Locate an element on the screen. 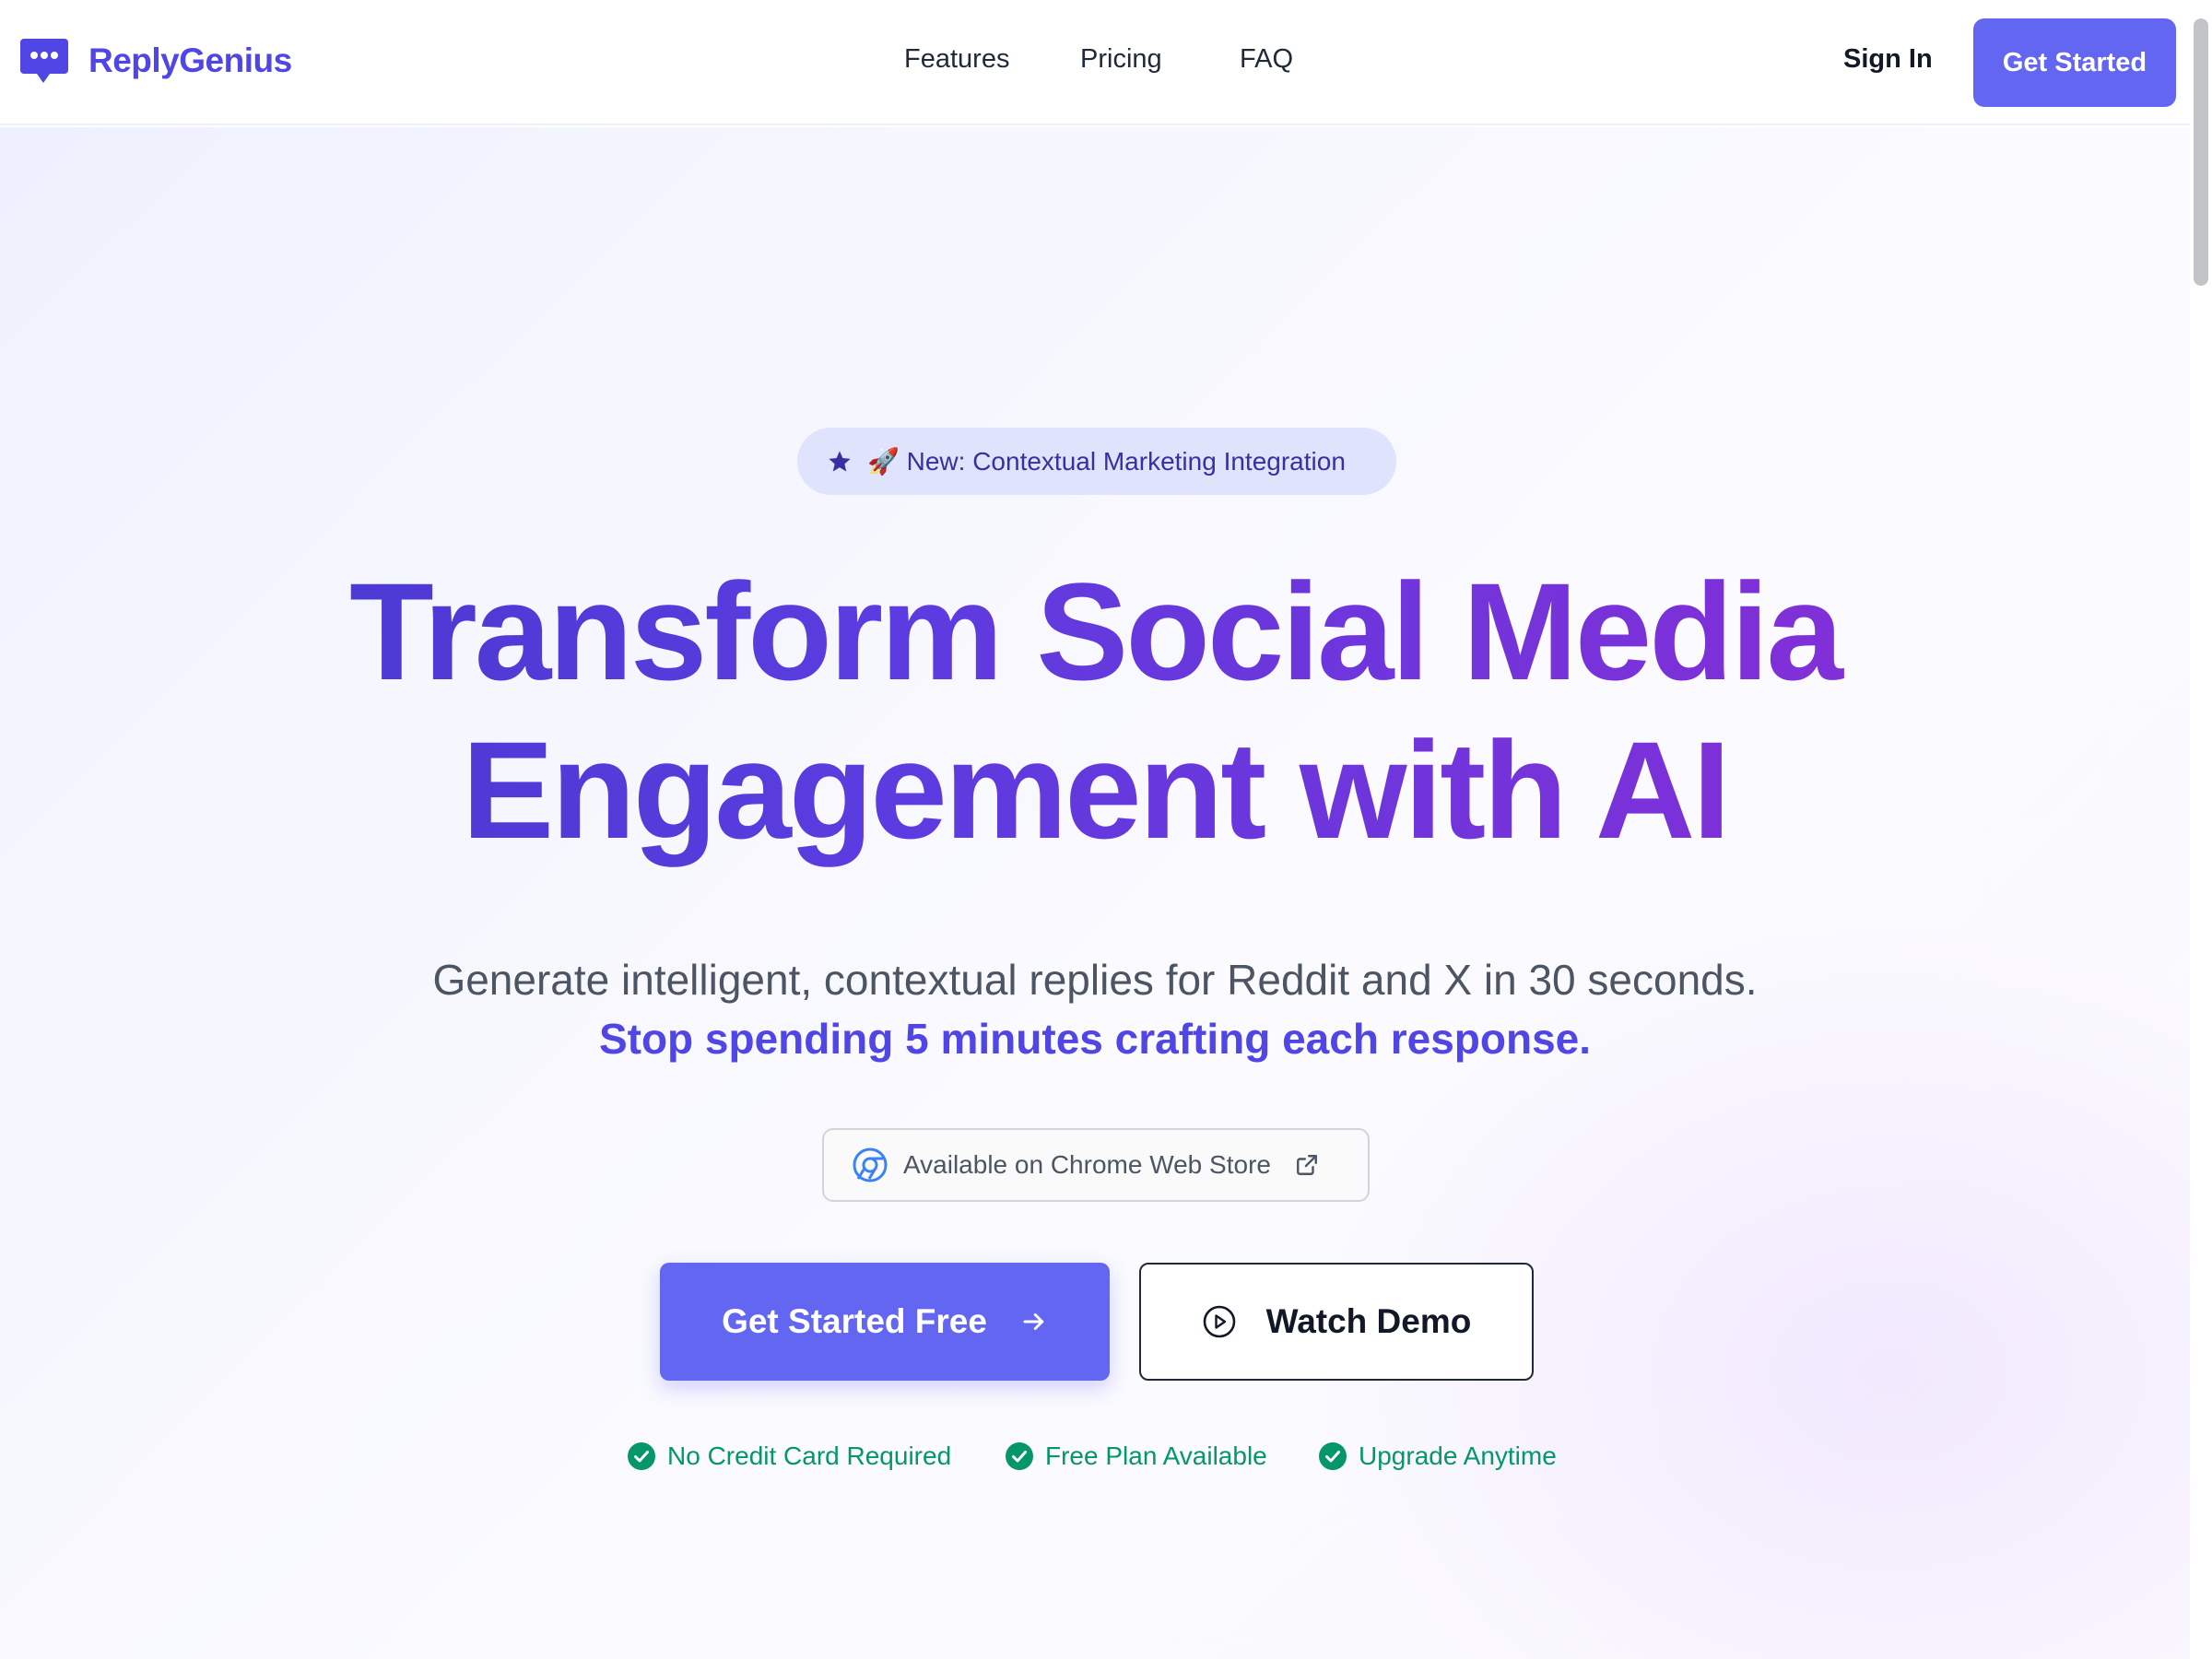 This screenshot has height=1659, width=2212. perk-label: No Credit Card Required is located at coordinates (809, 1455).